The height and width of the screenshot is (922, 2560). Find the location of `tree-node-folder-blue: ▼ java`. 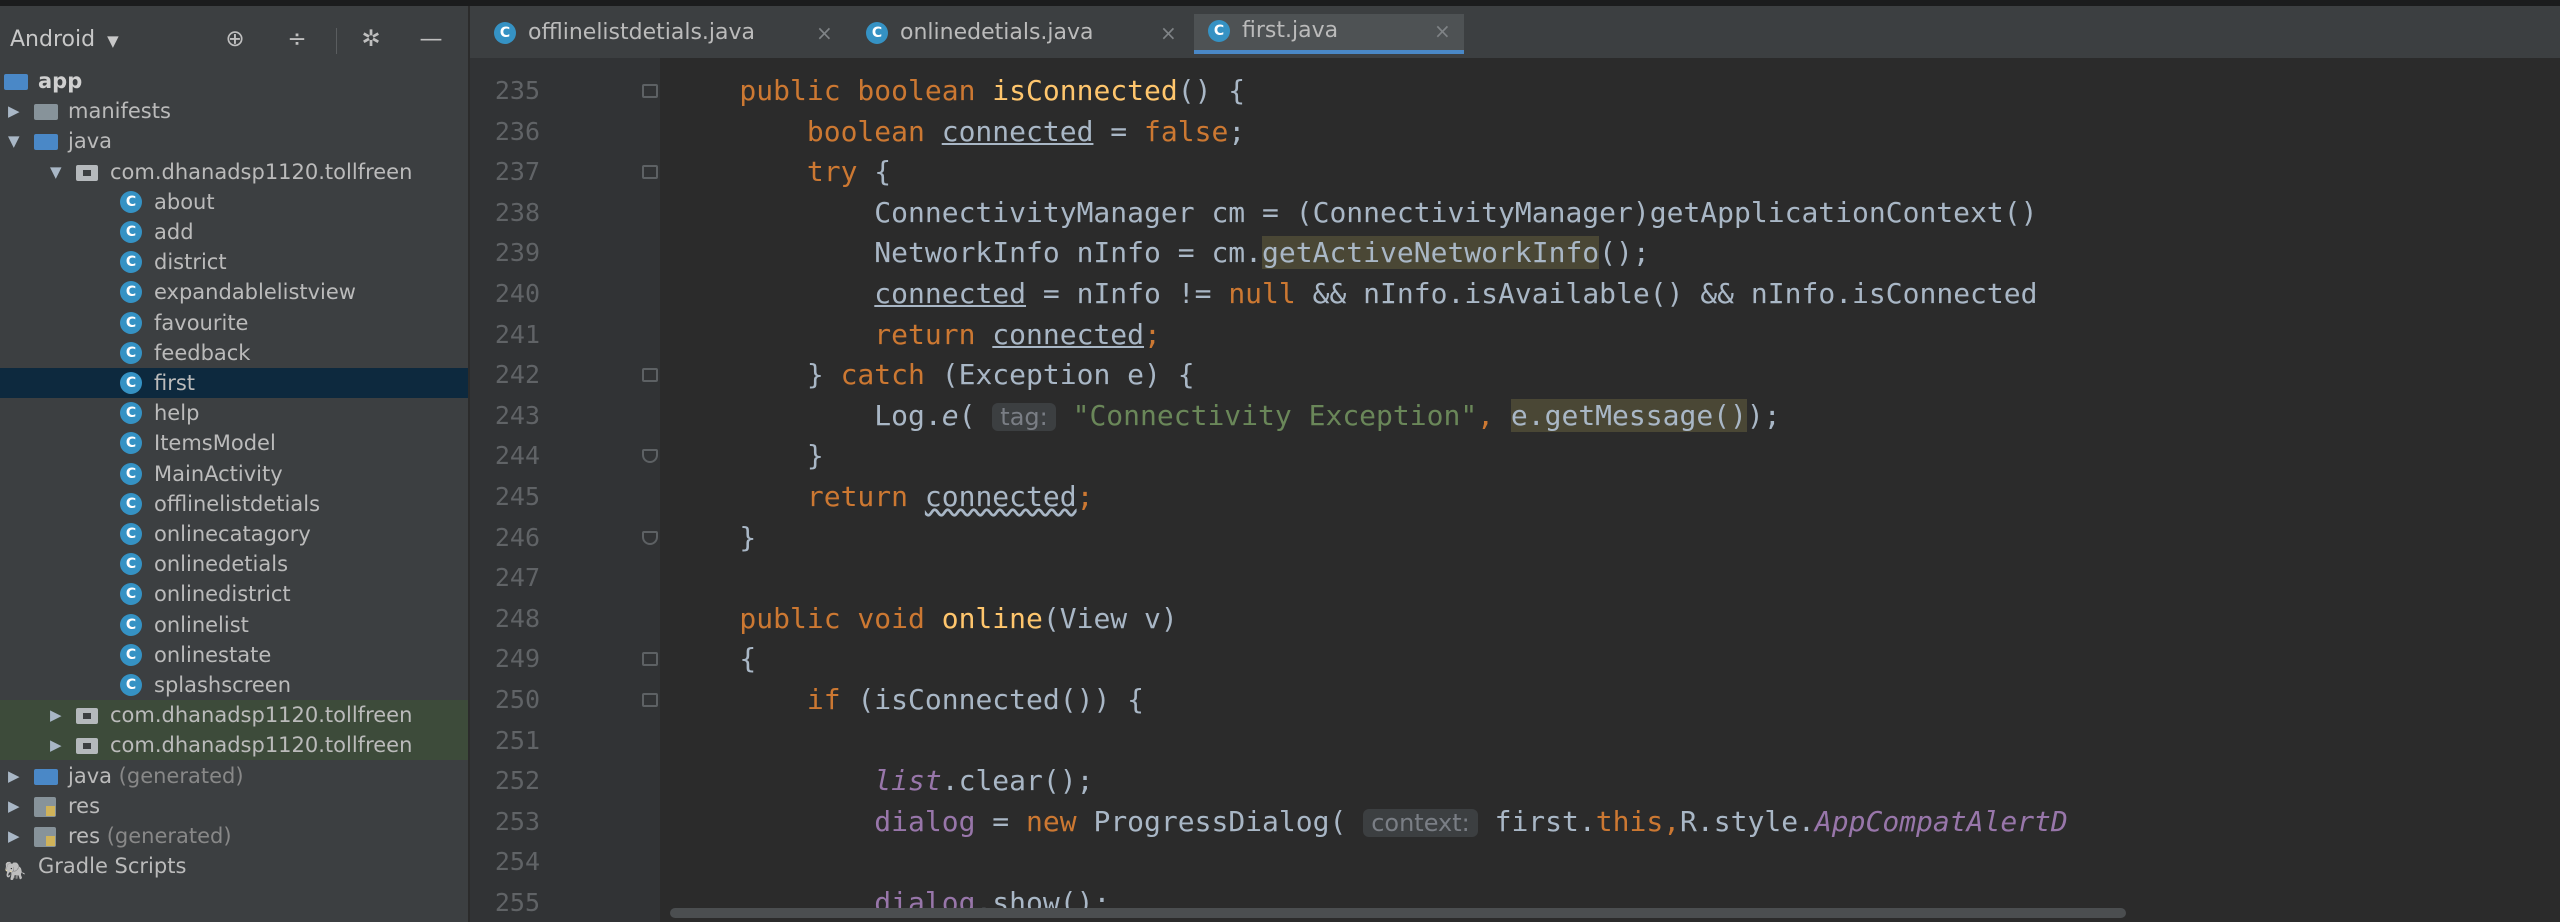

tree-node-folder-blue: ▼ java is located at coordinates (234, 141).